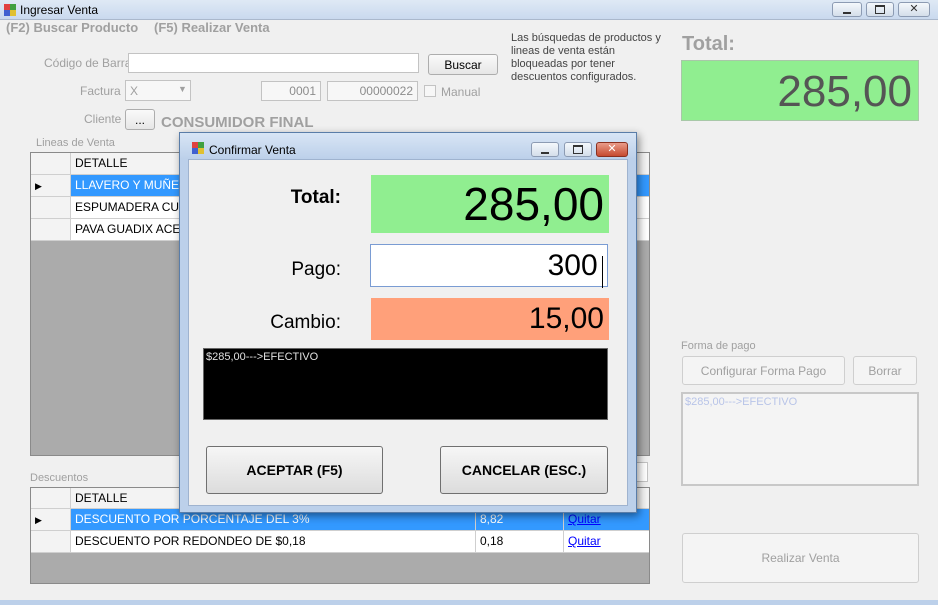 The width and height of the screenshot is (938, 605). What do you see at coordinates (430, 91) in the screenshot?
I see `manual-checkbox` at bounding box center [430, 91].